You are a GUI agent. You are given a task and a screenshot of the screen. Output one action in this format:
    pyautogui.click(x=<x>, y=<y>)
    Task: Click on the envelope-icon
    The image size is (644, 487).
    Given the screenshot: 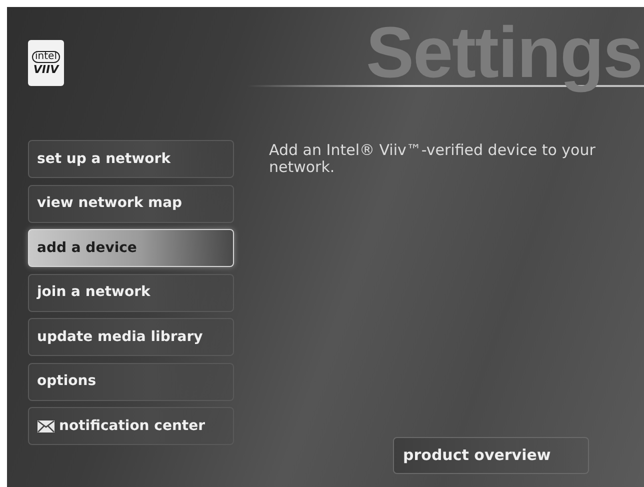 What is the action you would take?
    pyautogui.click(x=46, y=426)
    